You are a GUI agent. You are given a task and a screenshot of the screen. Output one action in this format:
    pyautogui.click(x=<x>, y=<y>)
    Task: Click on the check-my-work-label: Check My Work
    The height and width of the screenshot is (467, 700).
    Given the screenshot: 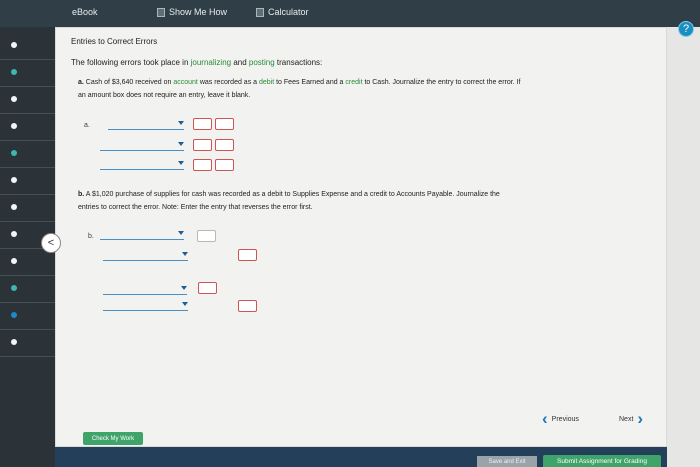 What is the action you would take?
    pyautogui.click(x=113, y=438)
    